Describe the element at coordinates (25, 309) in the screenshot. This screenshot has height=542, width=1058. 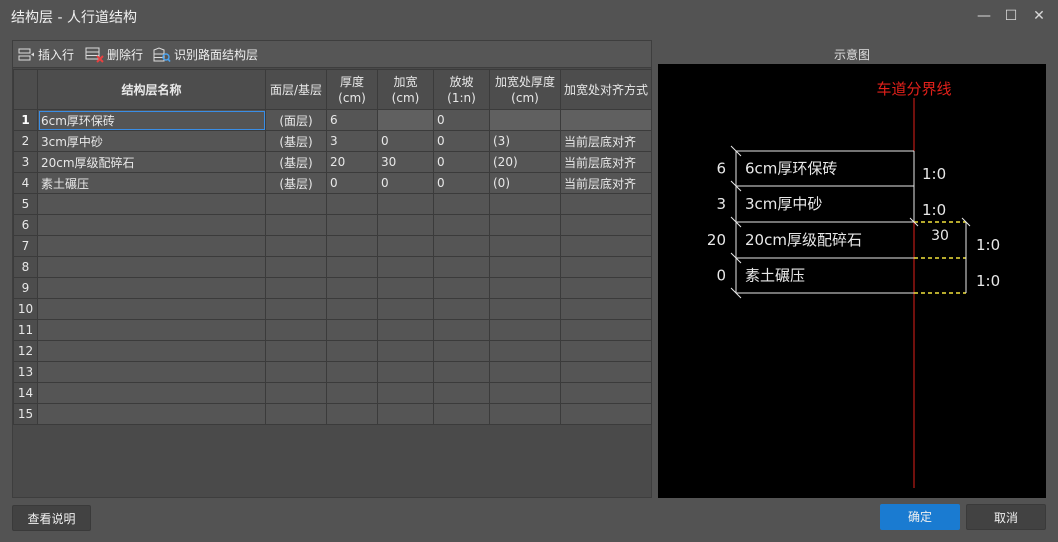
I see `row-index: 10` at that location.